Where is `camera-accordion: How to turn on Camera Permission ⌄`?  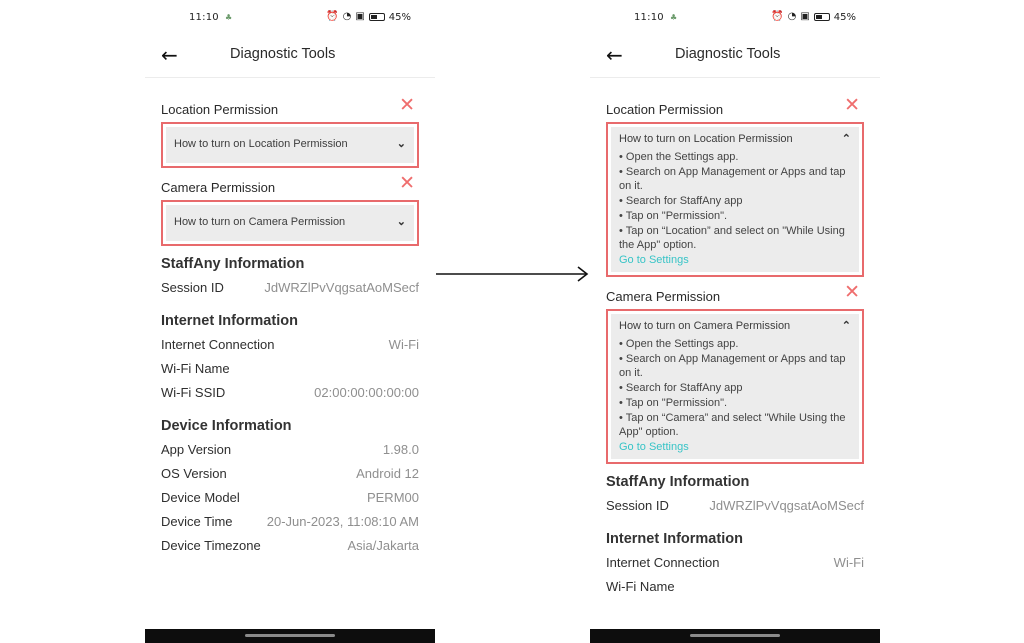 camera-accordion: How to turn on Camera Permission ⌄ is located at coordinates (290, 223).